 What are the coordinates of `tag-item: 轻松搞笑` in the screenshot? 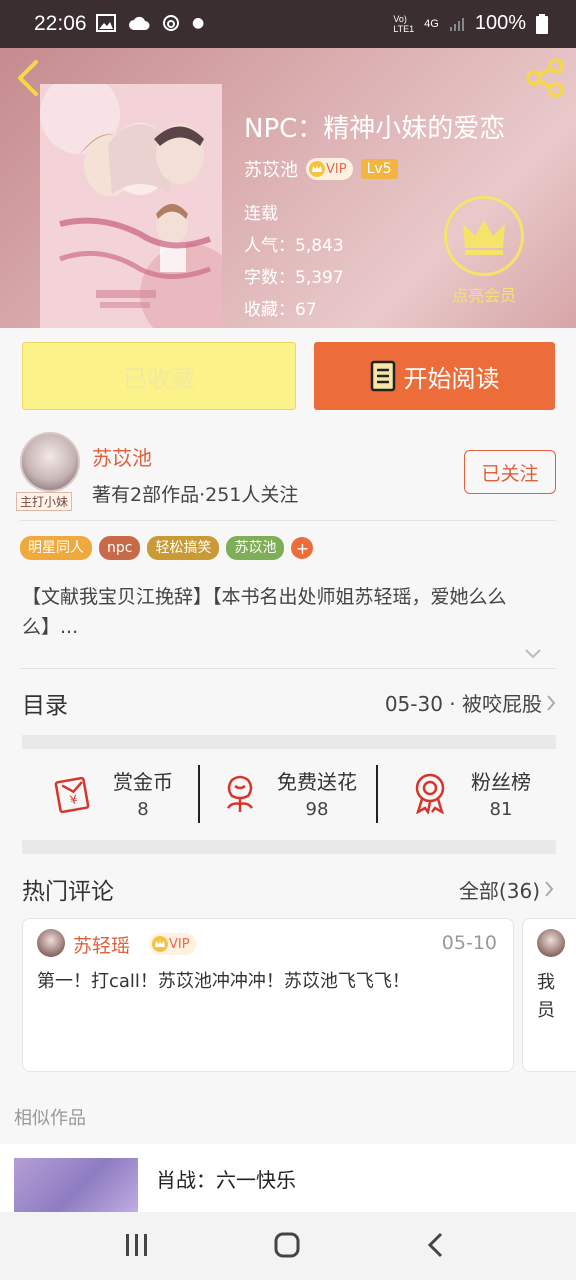 It's located at (183, 548).